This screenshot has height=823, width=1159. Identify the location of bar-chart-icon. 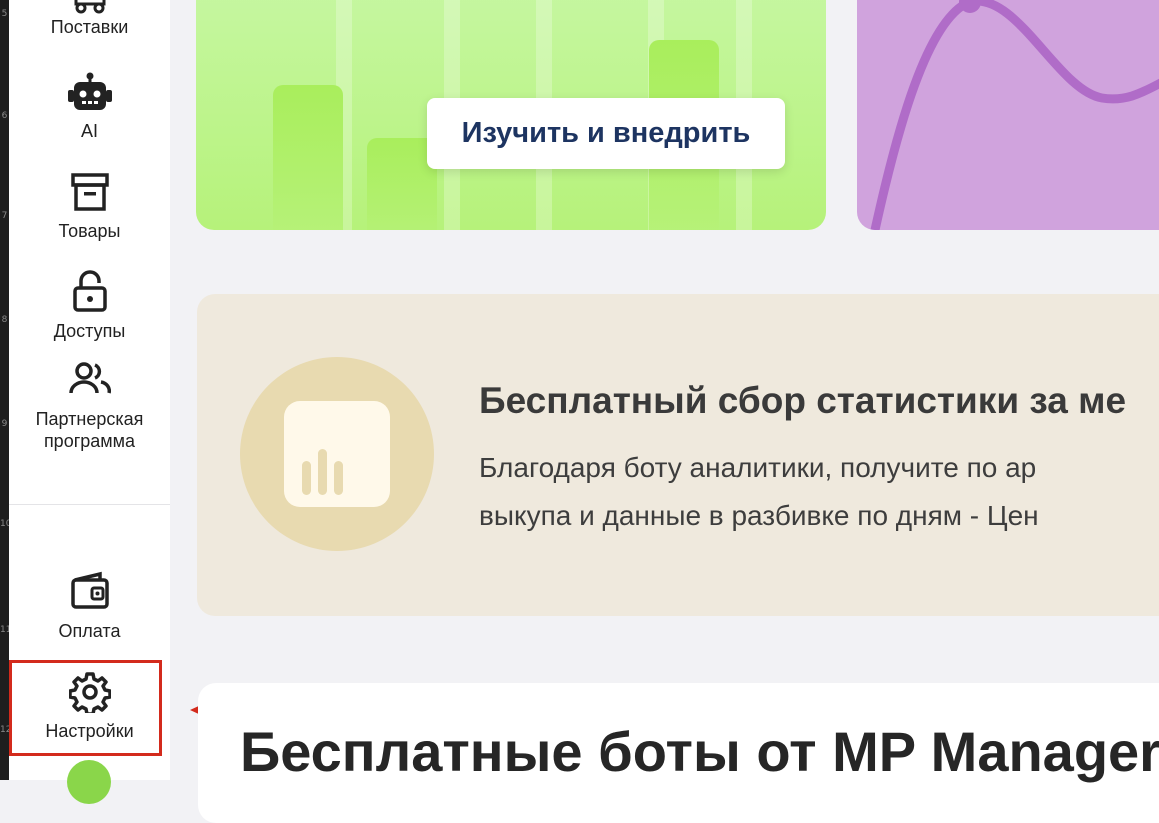
(337, 454).